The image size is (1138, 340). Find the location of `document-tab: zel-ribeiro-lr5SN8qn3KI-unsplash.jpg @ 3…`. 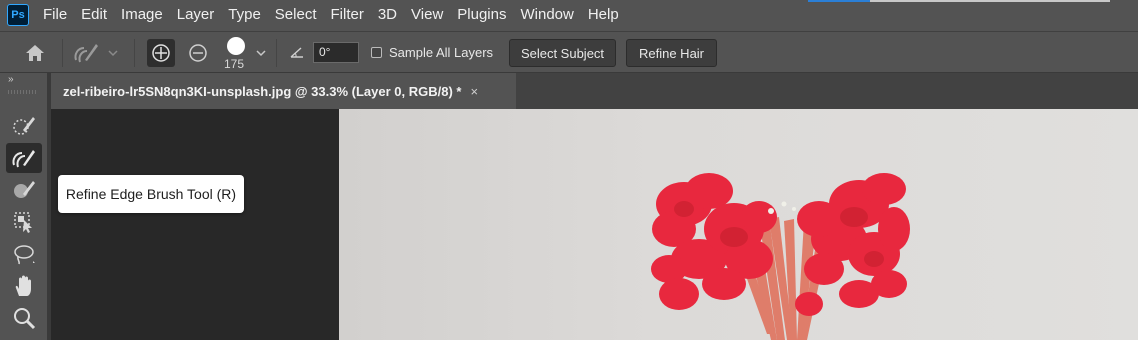

document-tab: zel-ribeiro-lr5SN8qn3KI-unsplash.jpg @ 3… is located at coordinates (283, 91).